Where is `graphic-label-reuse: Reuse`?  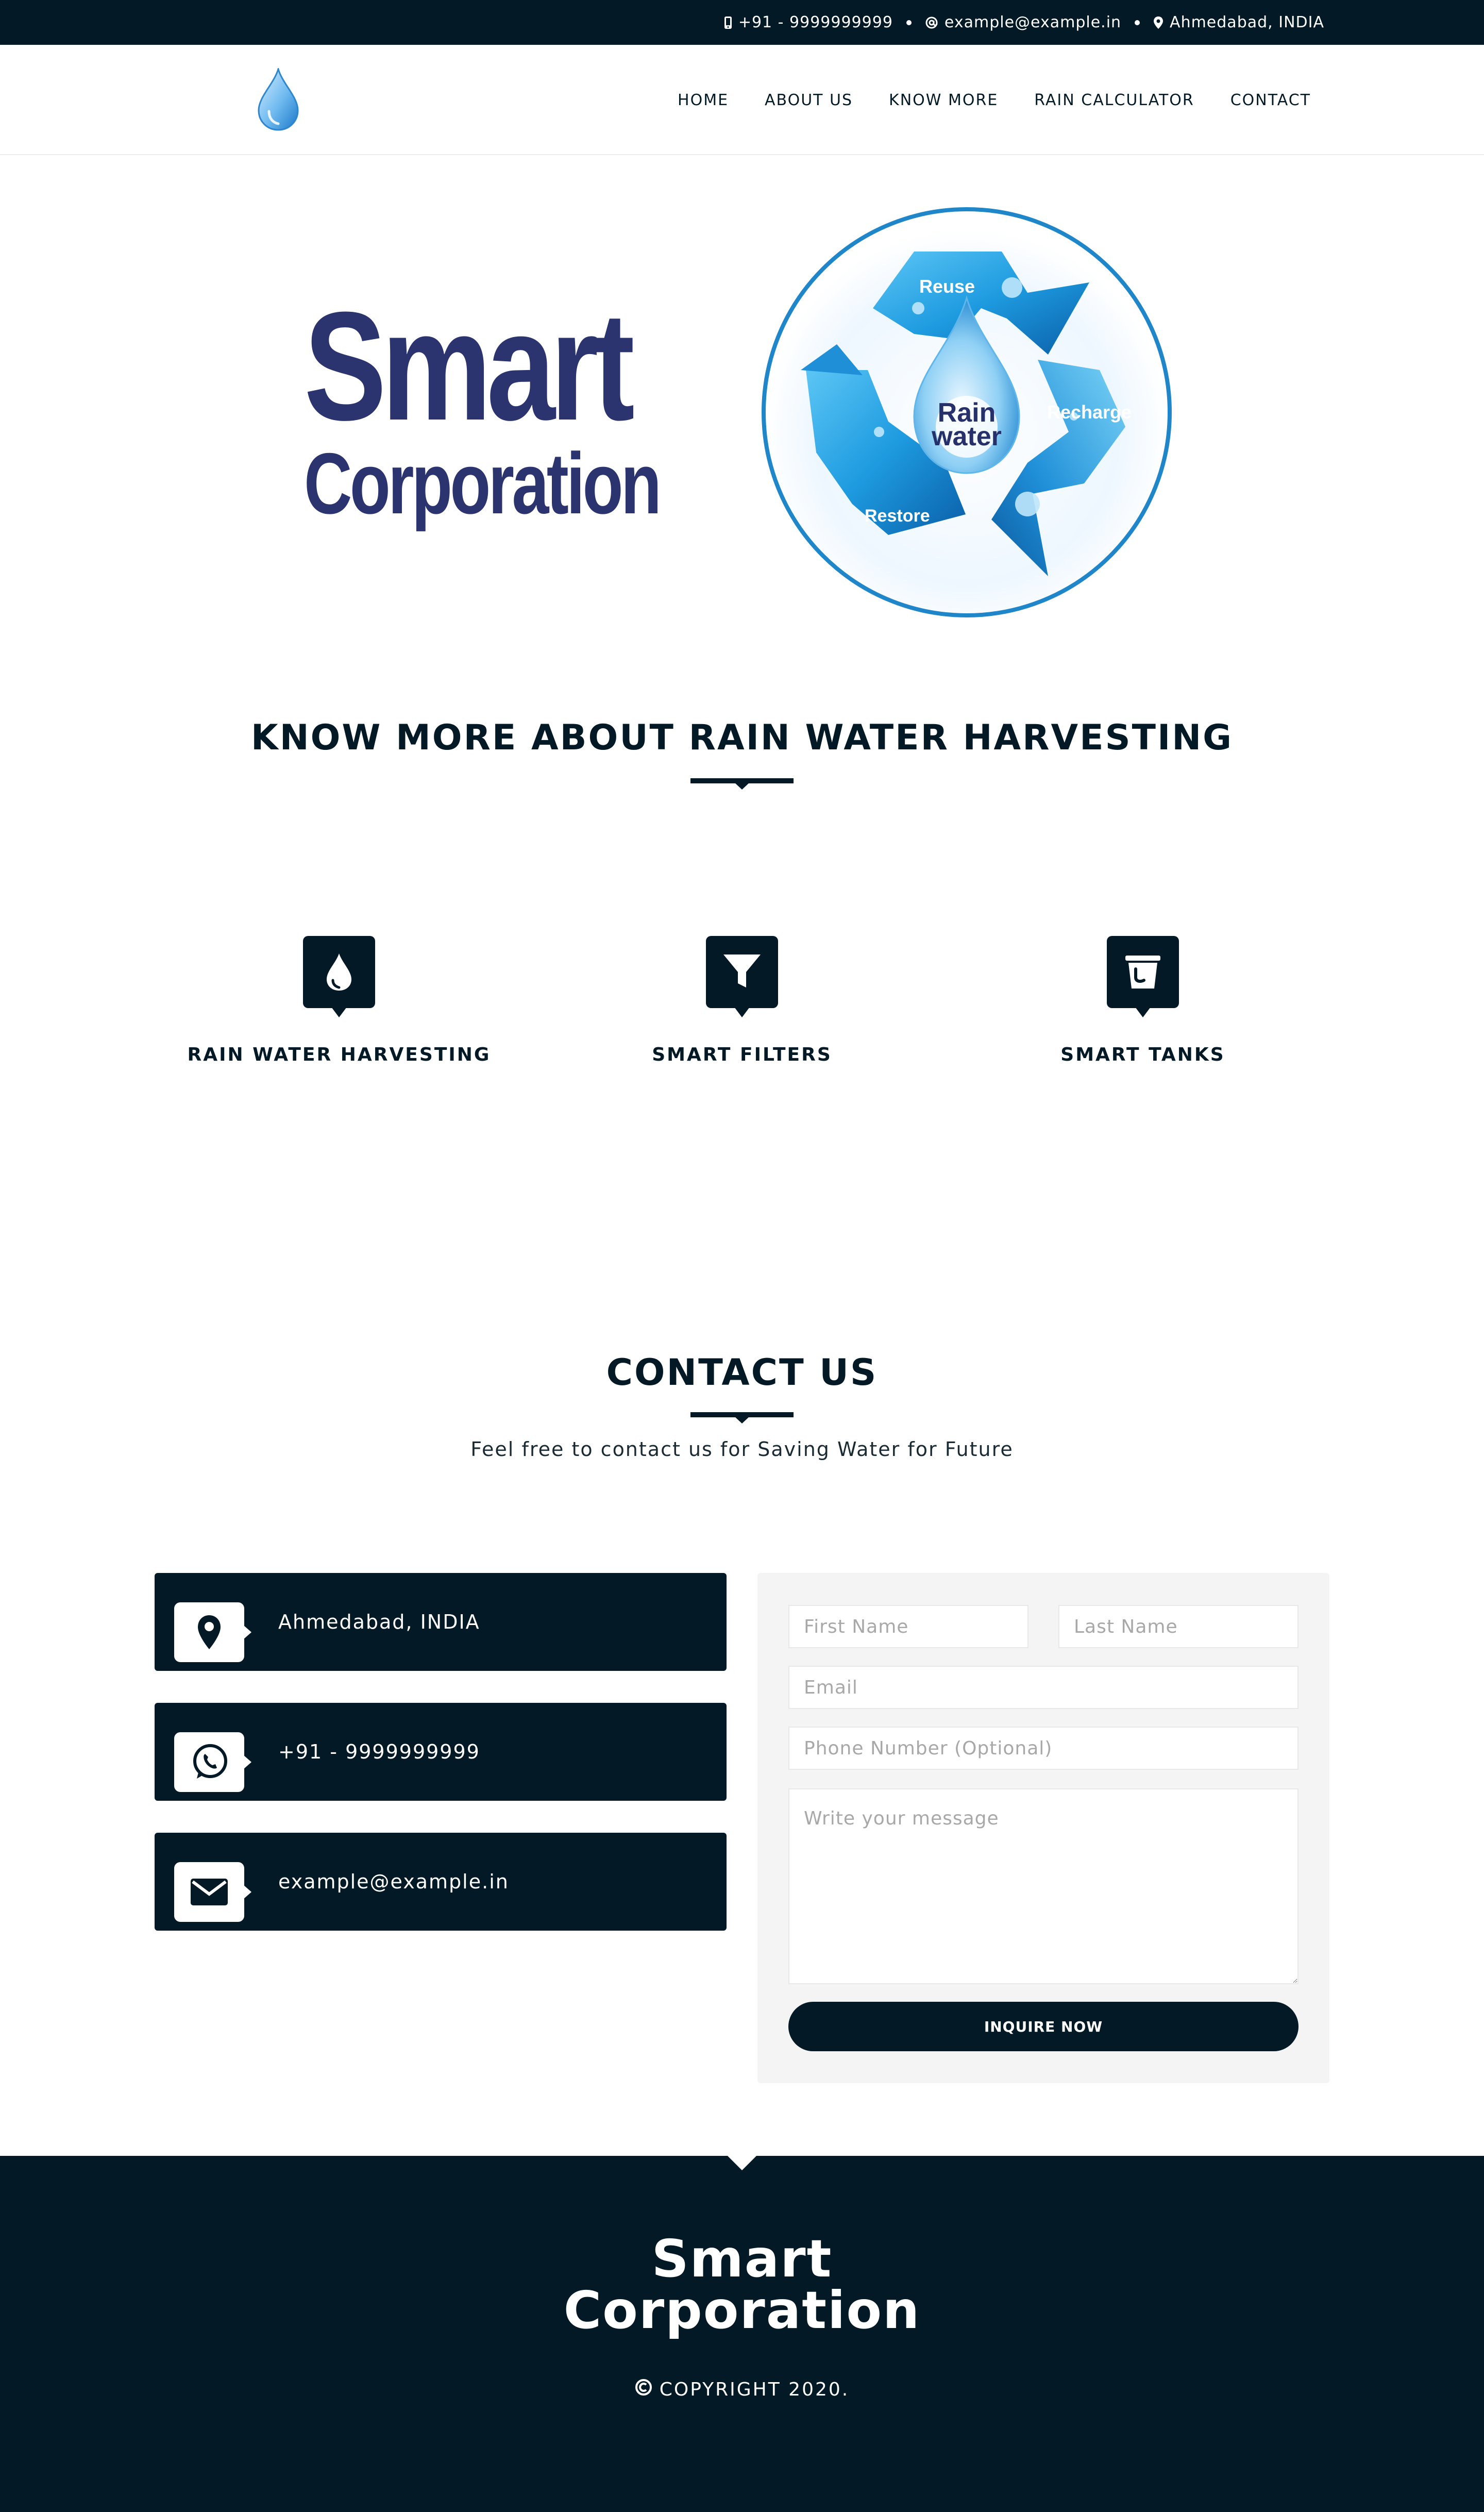
graphic-label-reuse: Reuse is located at coordinates (947, 286).